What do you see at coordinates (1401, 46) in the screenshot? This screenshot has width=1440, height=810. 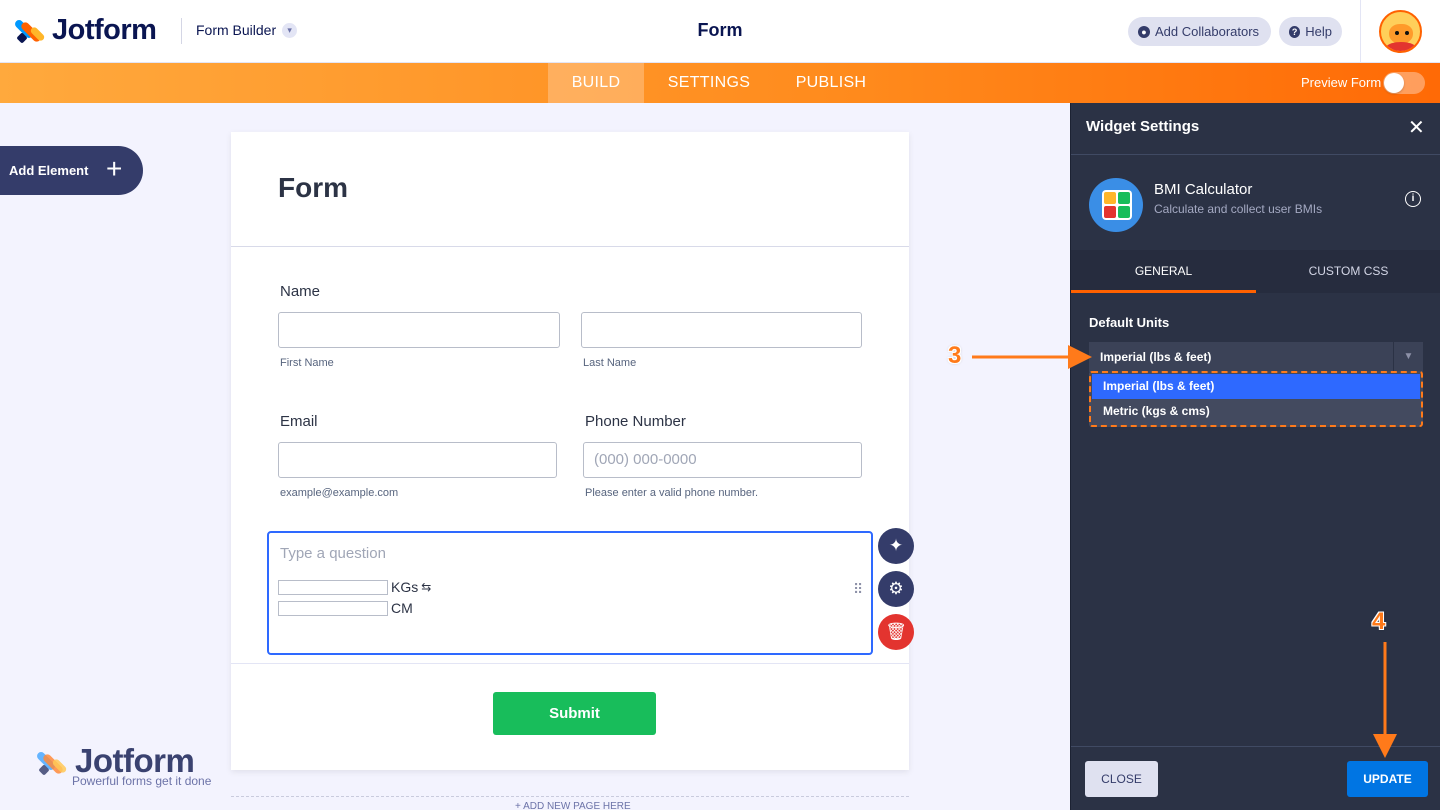 I see `avatar-cape` at bounding box center [1401, 46].